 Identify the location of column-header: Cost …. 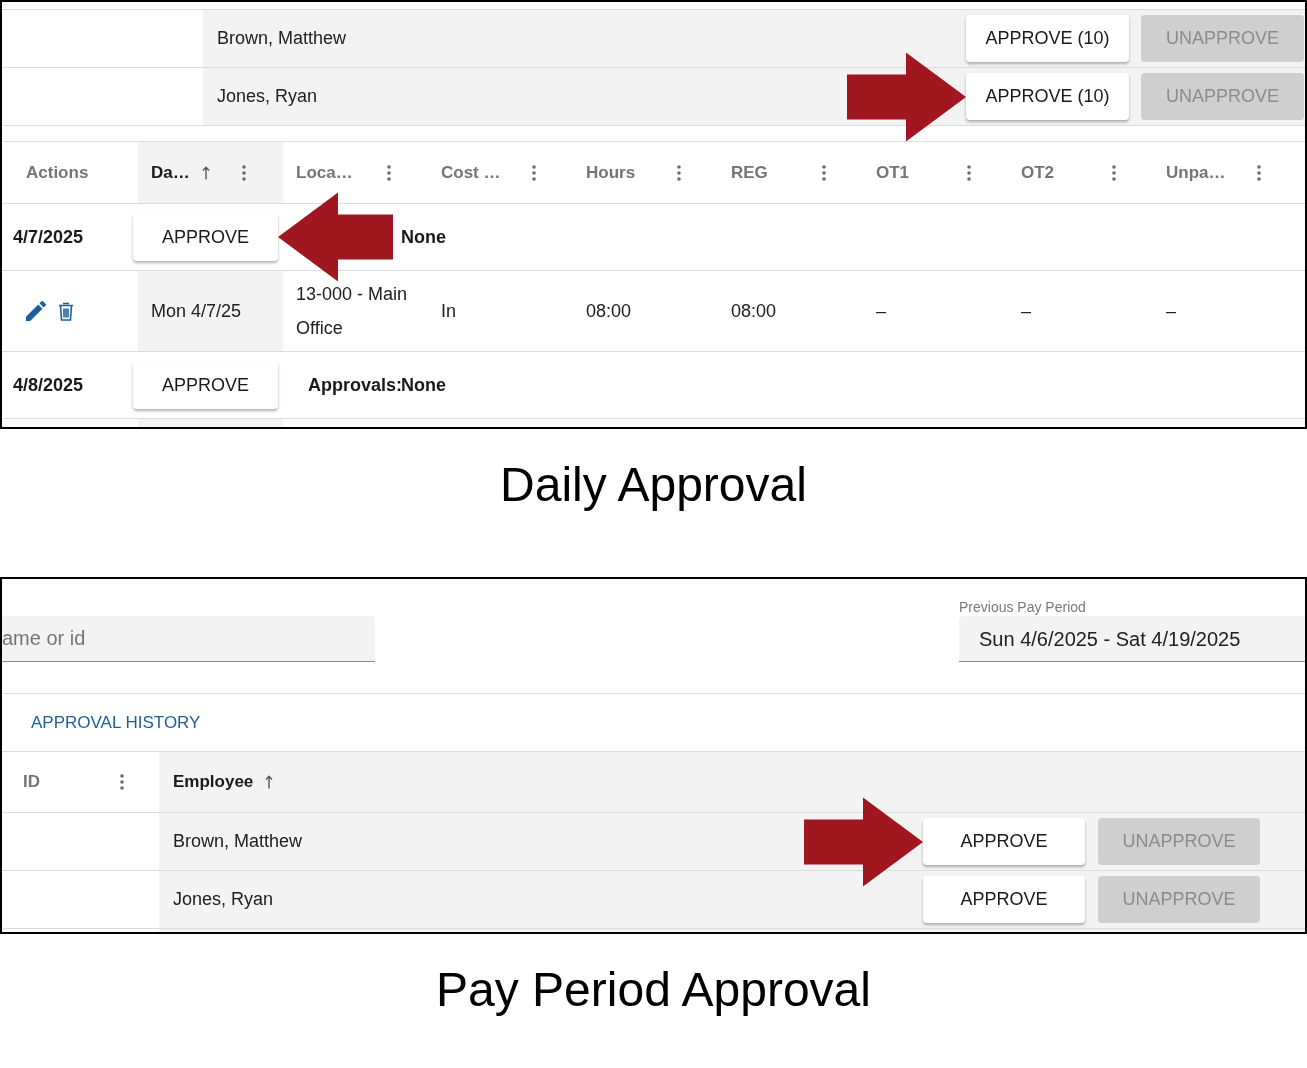
(500, 172).